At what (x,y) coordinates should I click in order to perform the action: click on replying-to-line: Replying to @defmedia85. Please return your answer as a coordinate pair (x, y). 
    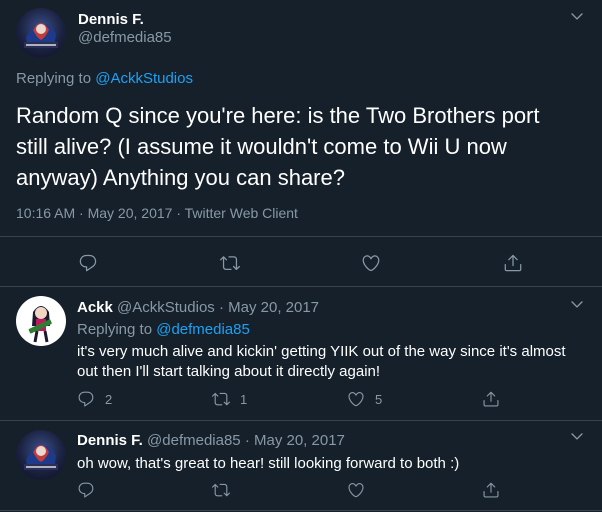
    Looking at the image, I should click on (163, 329).